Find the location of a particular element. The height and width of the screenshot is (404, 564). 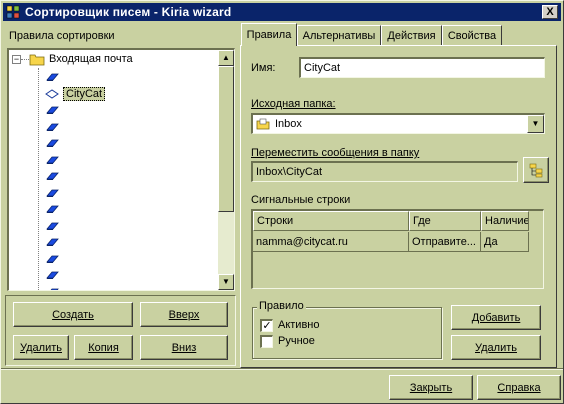

add-button-label: Добавить is located at coordinates (496, 317).